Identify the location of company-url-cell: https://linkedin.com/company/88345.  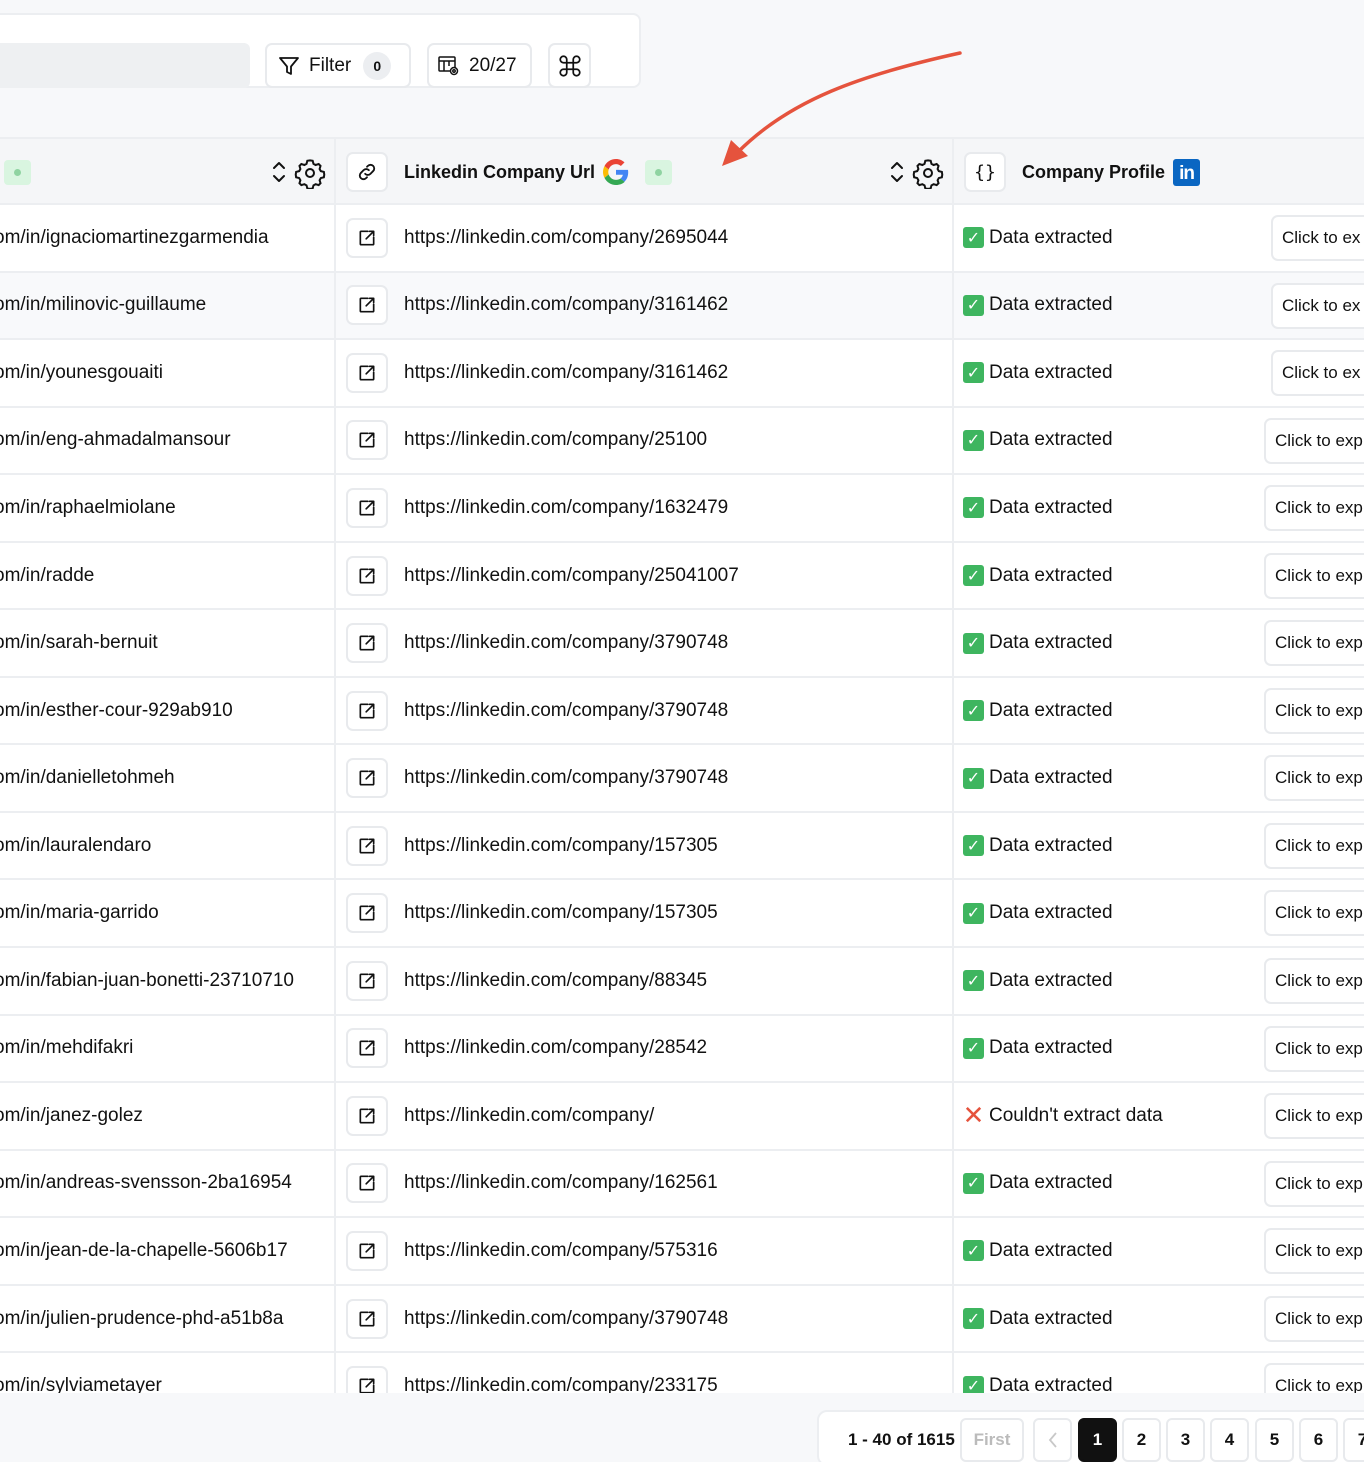
(646, 981).